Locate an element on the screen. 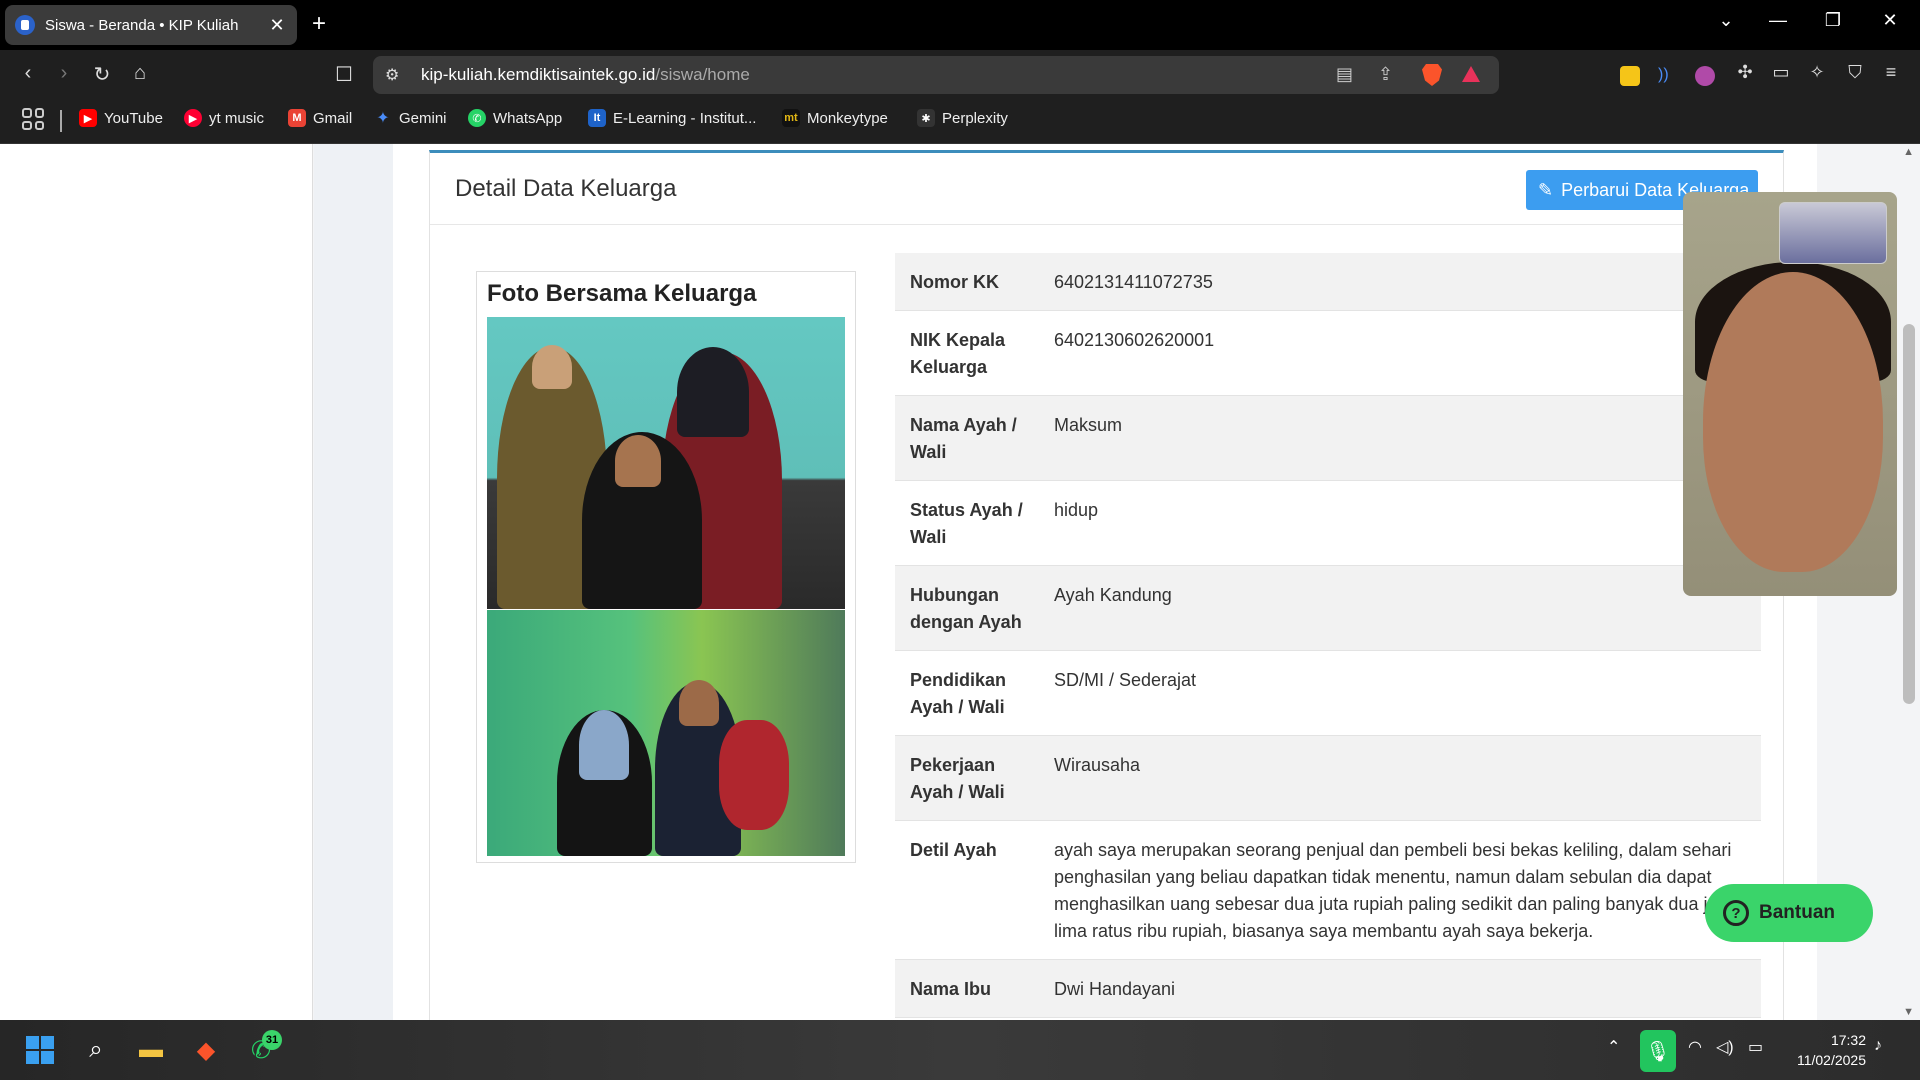 The height and width of the screenshot is (1080, 1920). clock-time: 17:32 is located at coordinates (1848, 1040).